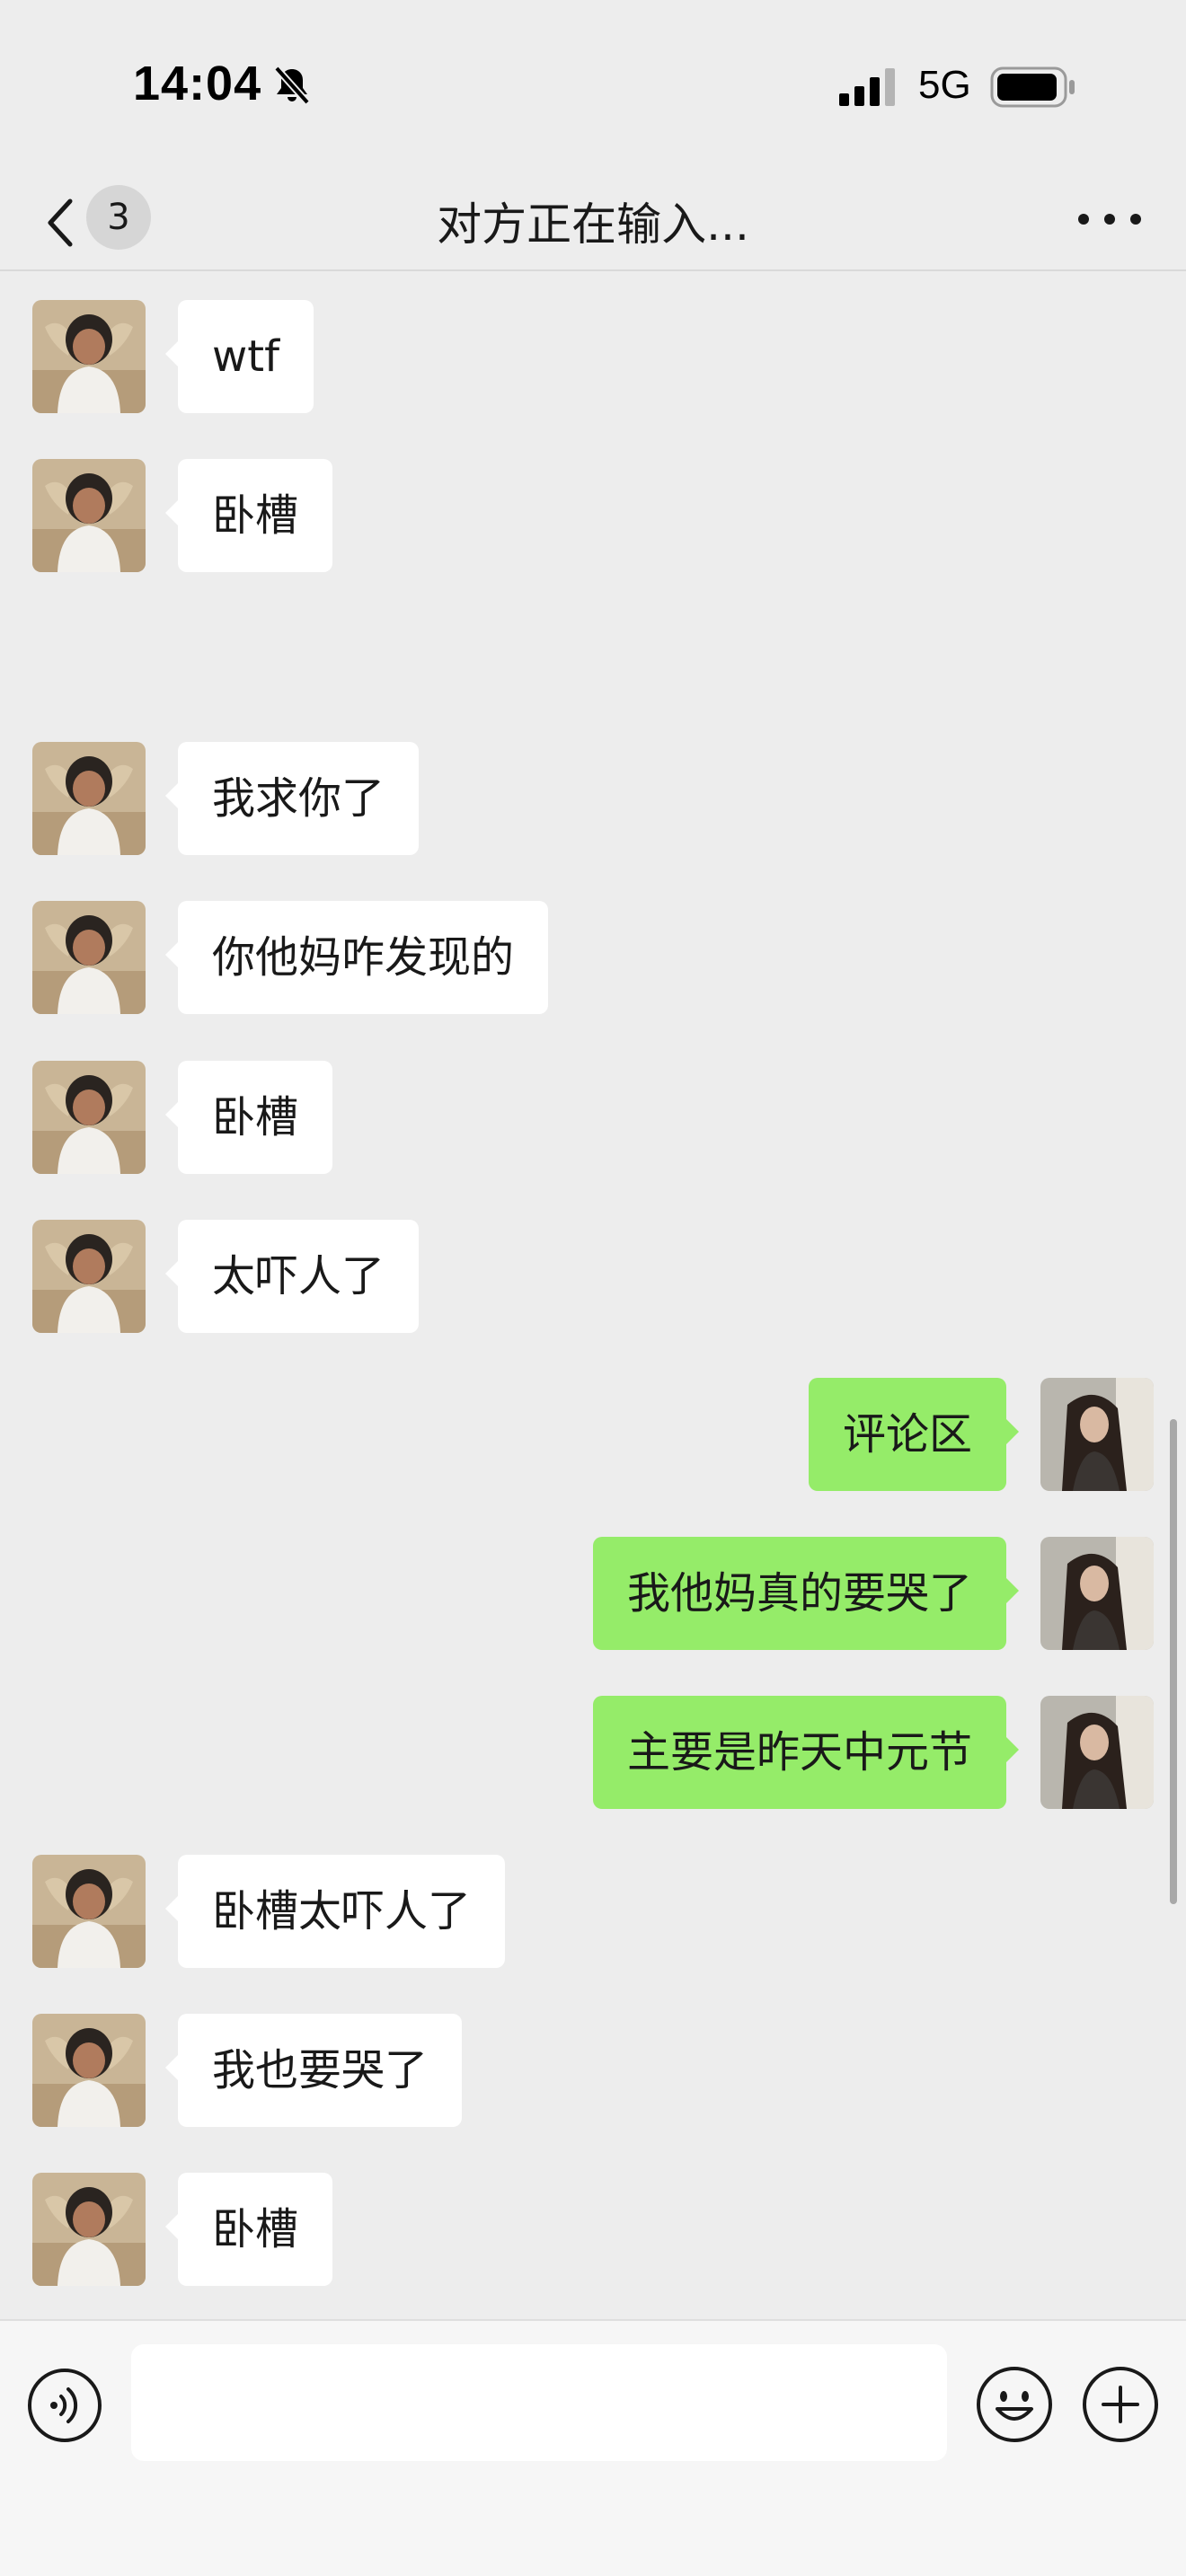 Image resolution: width=1186 pixels, height=2576 pixels. Describe the element at coordinates (356, 958) in the screenshot. I see `message-bubble: 你他妈咋发现的` at that location.